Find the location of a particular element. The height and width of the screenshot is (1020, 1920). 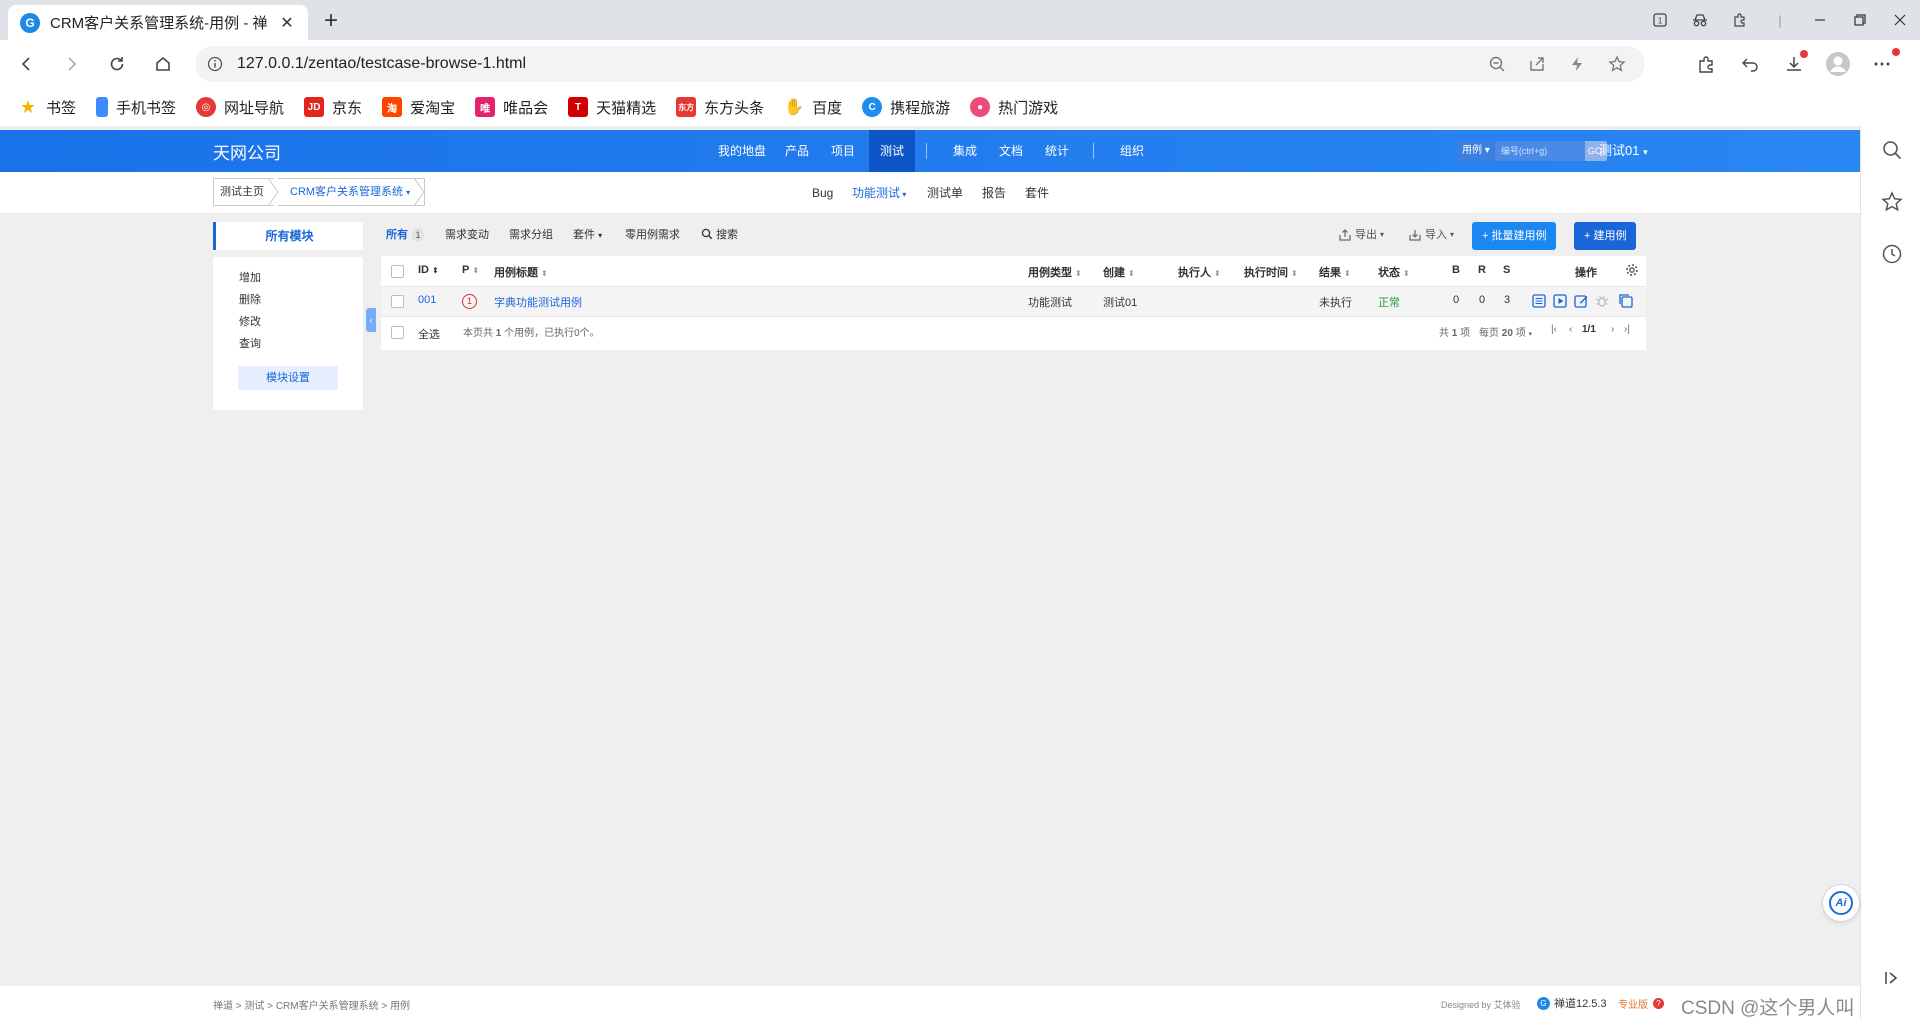

subnav-suite: 套件 is located at coordinates (1037, 193).